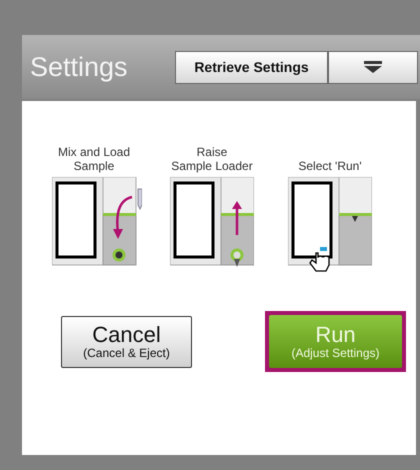 This screenshot has height=470, width=420. I want to click on dropdown-button, so click(373, 67).